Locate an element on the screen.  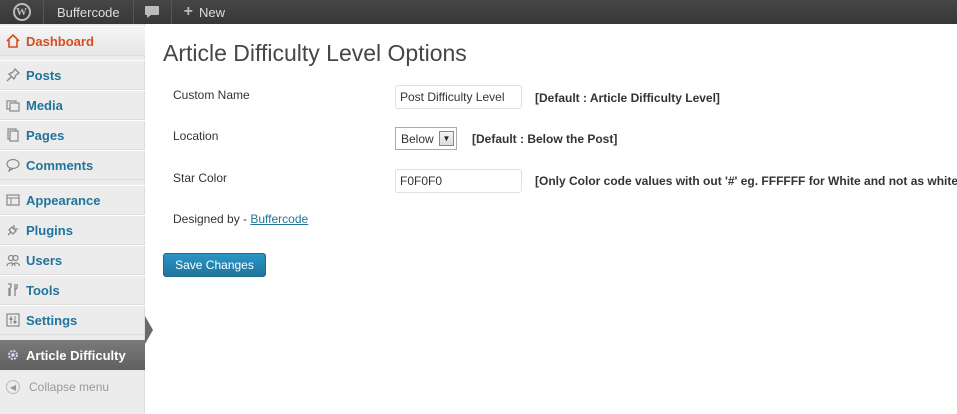
site-name-link: Buffercode is located at coordinates (89, 12).